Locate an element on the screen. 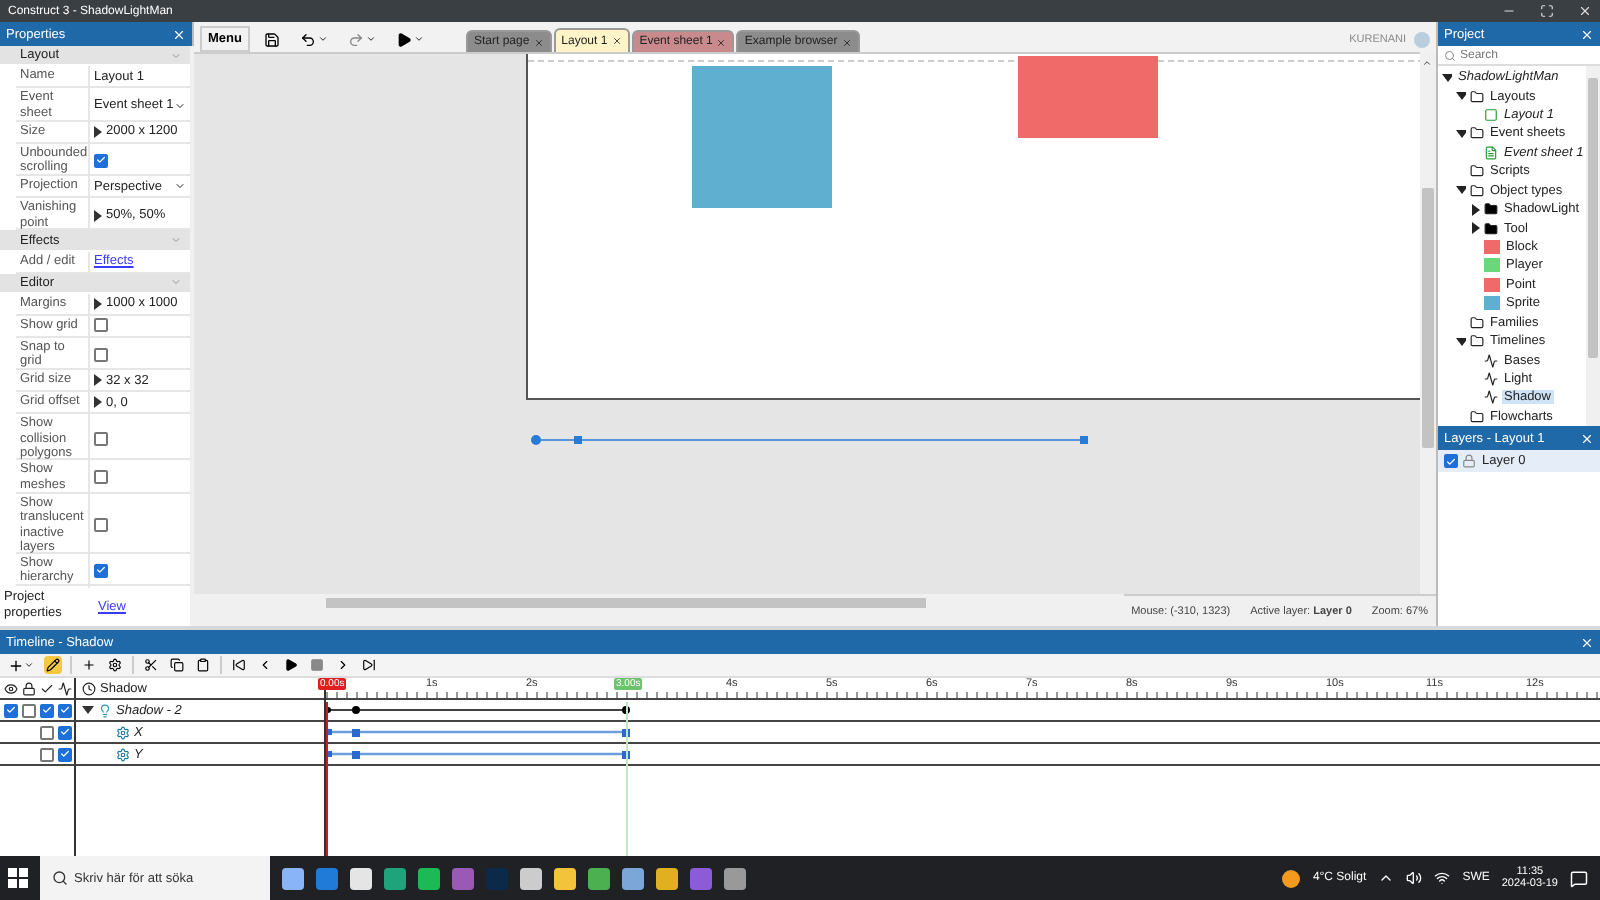 The image size is (1600, 900). gear-icon is located at coordinates (115, 665).